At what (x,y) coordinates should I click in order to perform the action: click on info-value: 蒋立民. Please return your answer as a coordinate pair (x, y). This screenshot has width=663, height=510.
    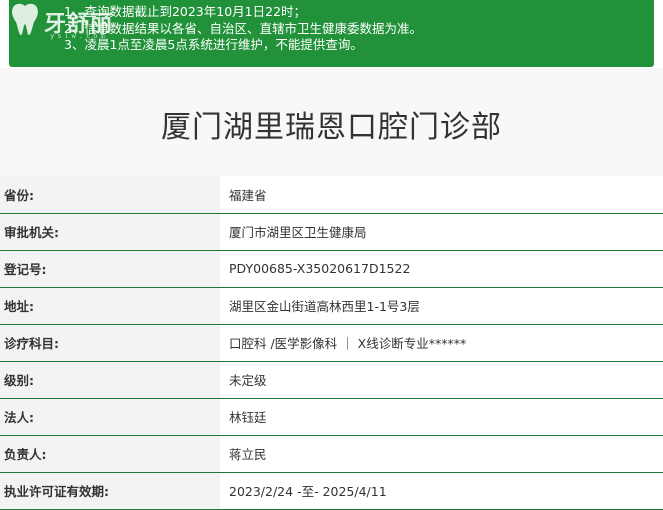
    Looking at the image, I should click on (441, 454).